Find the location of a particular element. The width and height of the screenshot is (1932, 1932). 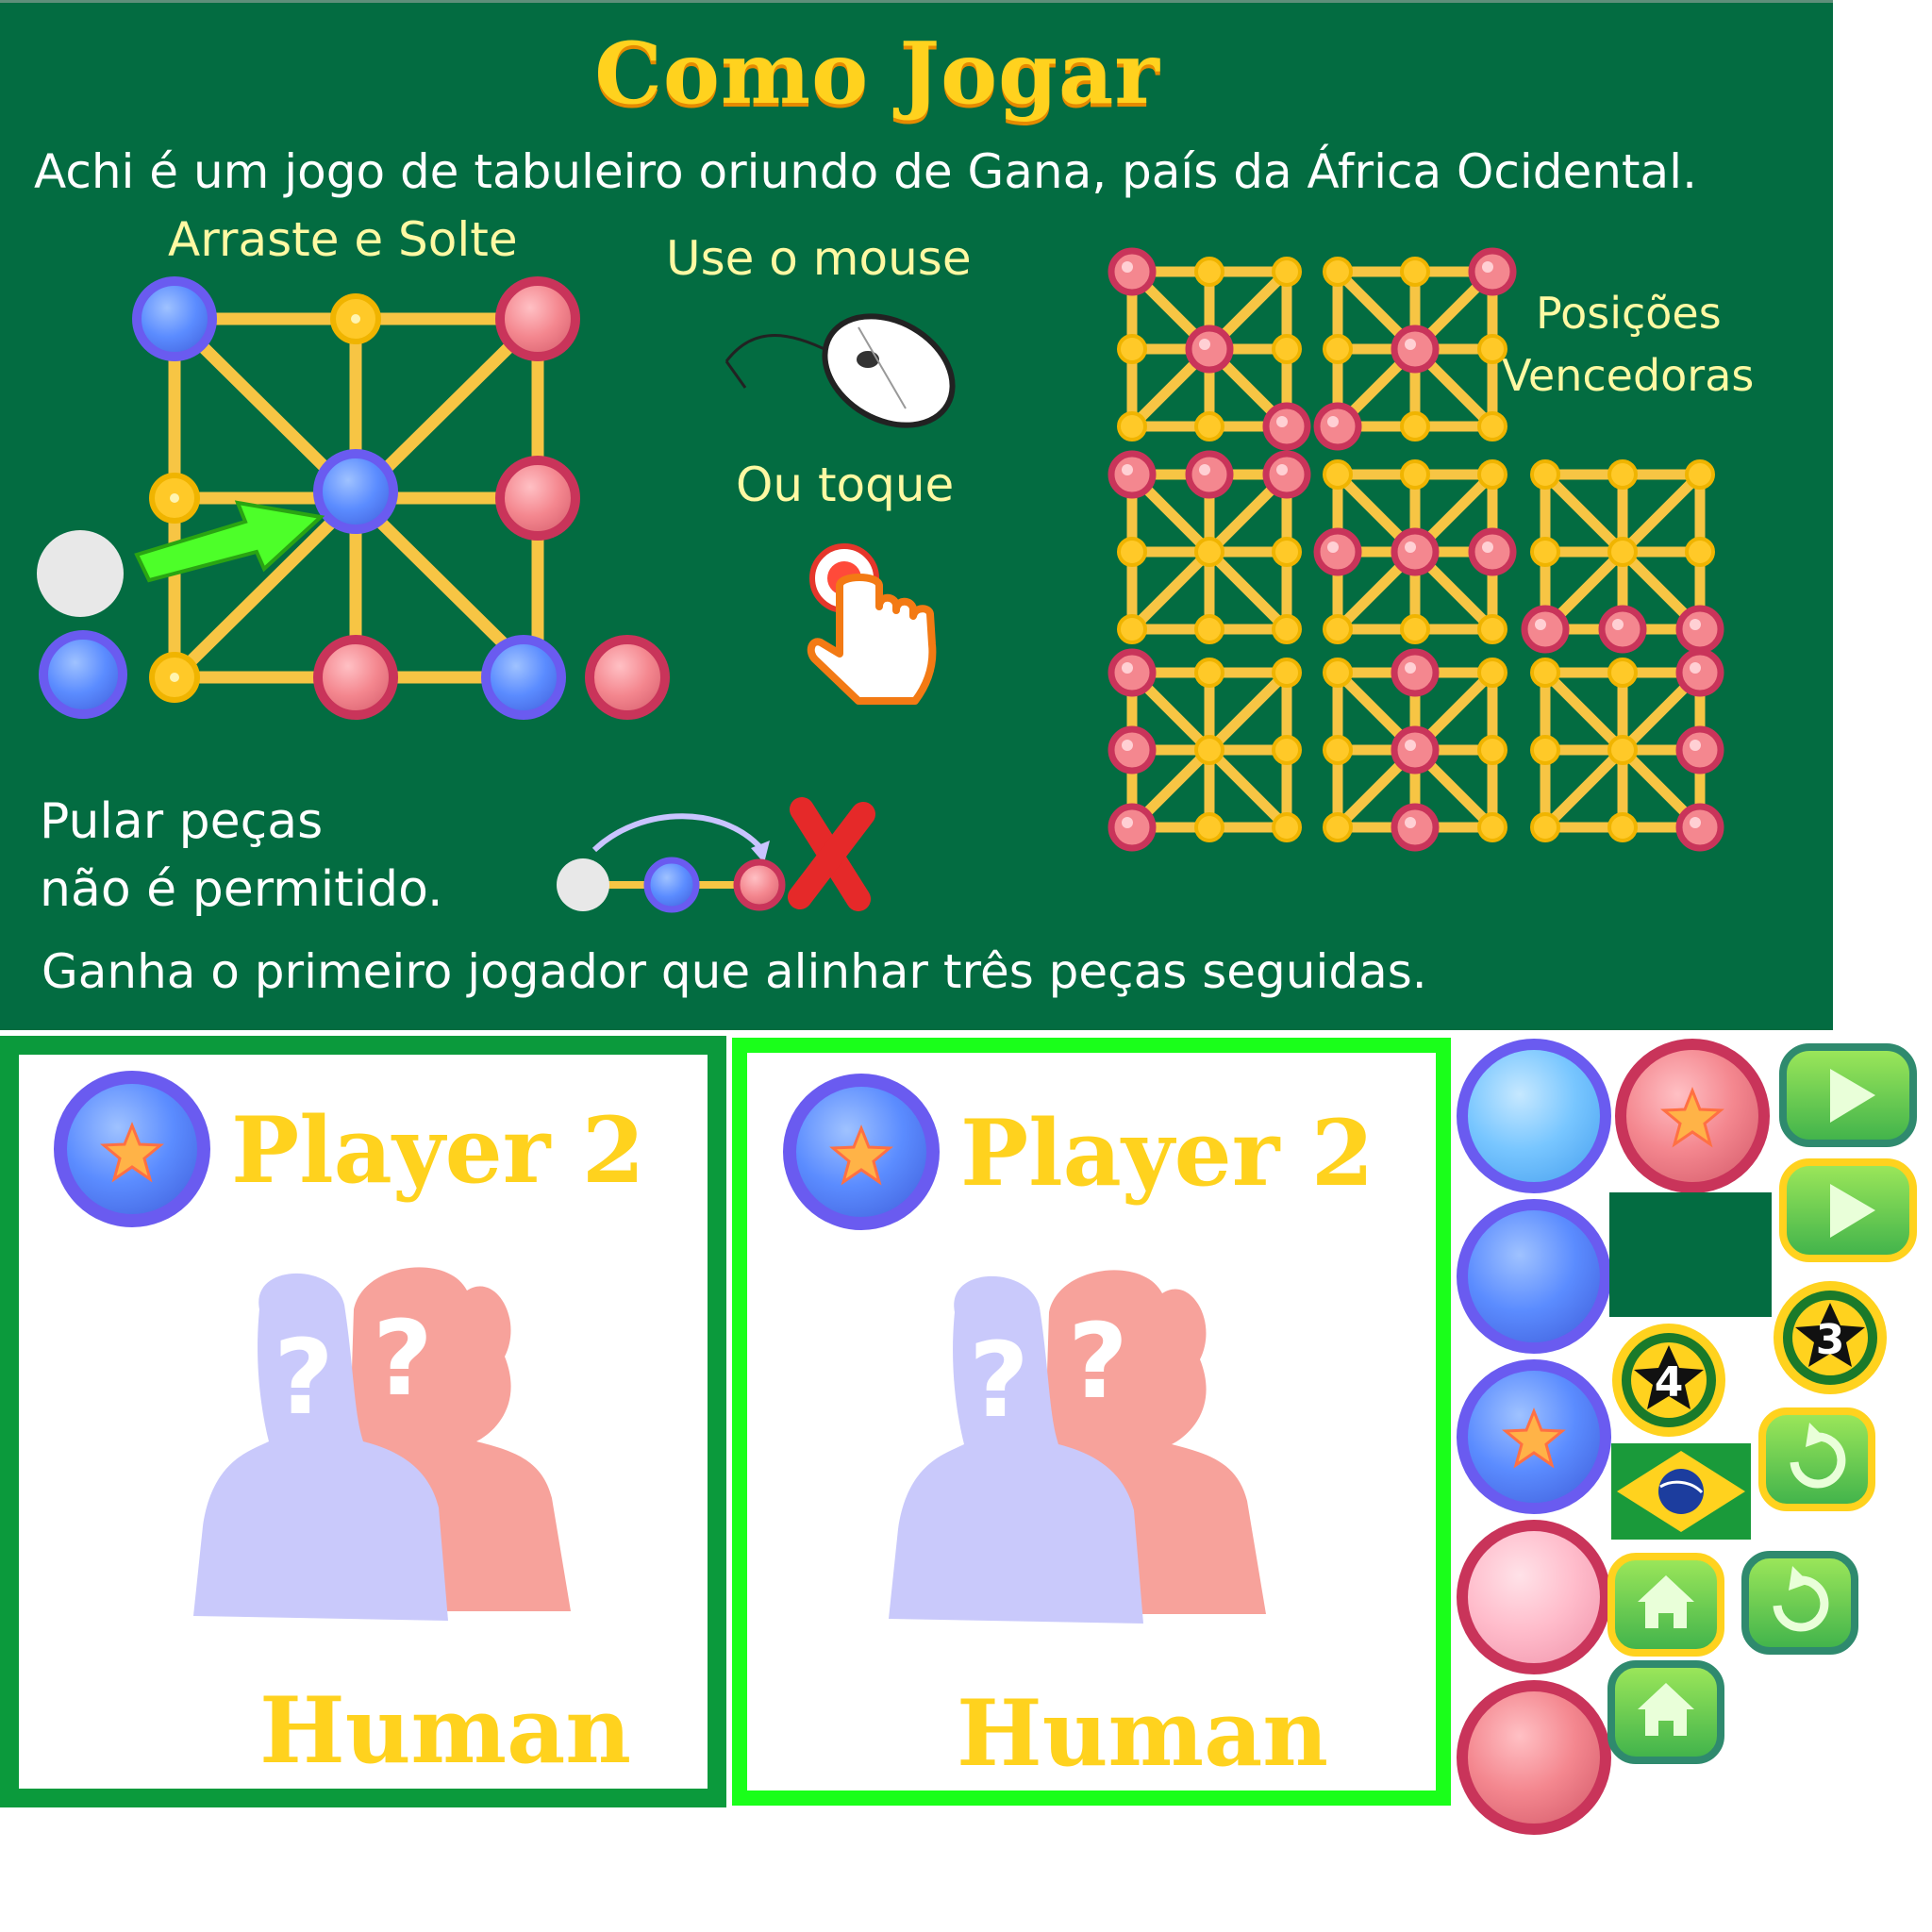

player-panel-2: Player 2 ? ? Human is located at coordinates (1091, 1422).